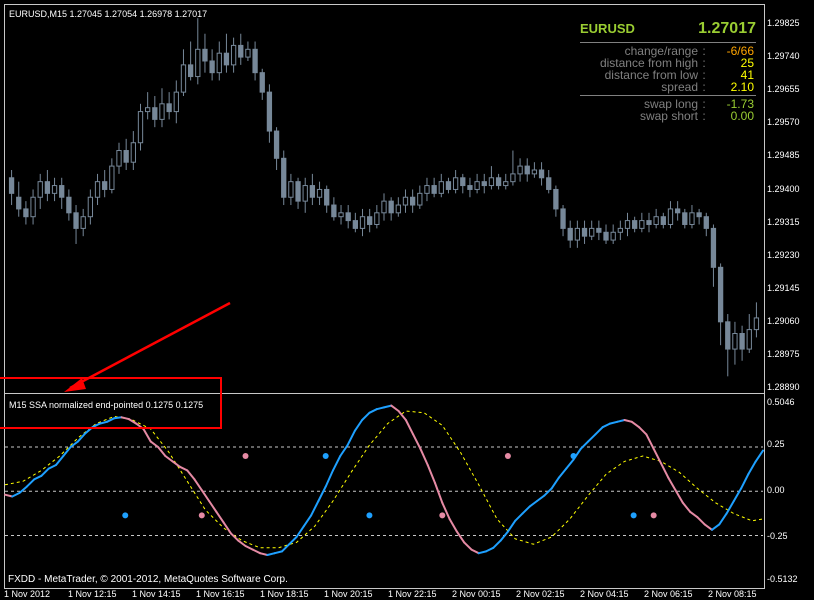  What do you see at coordinates (348, 594) in the screenshot?
I see `time-axis-label: 1 Nov 20:15` at bounding box center [348, 594].